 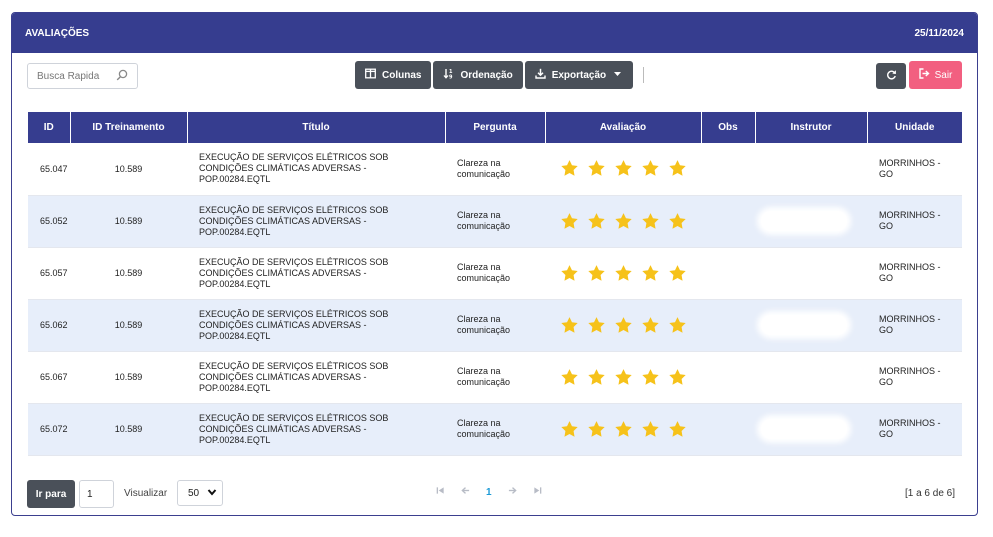 I want to click on chevron-down-icon, so click(x=212, y=493).